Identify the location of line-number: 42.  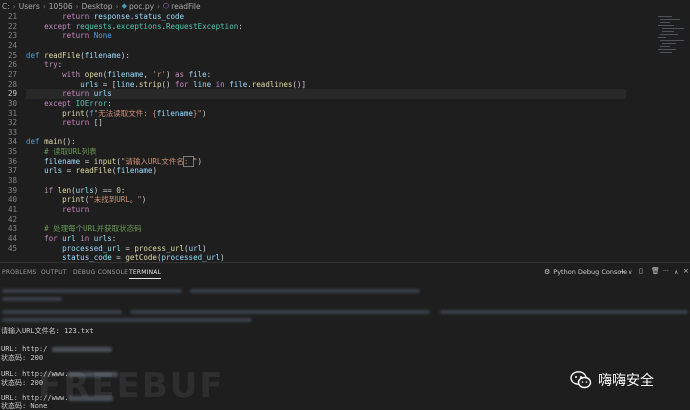
(12, 219).